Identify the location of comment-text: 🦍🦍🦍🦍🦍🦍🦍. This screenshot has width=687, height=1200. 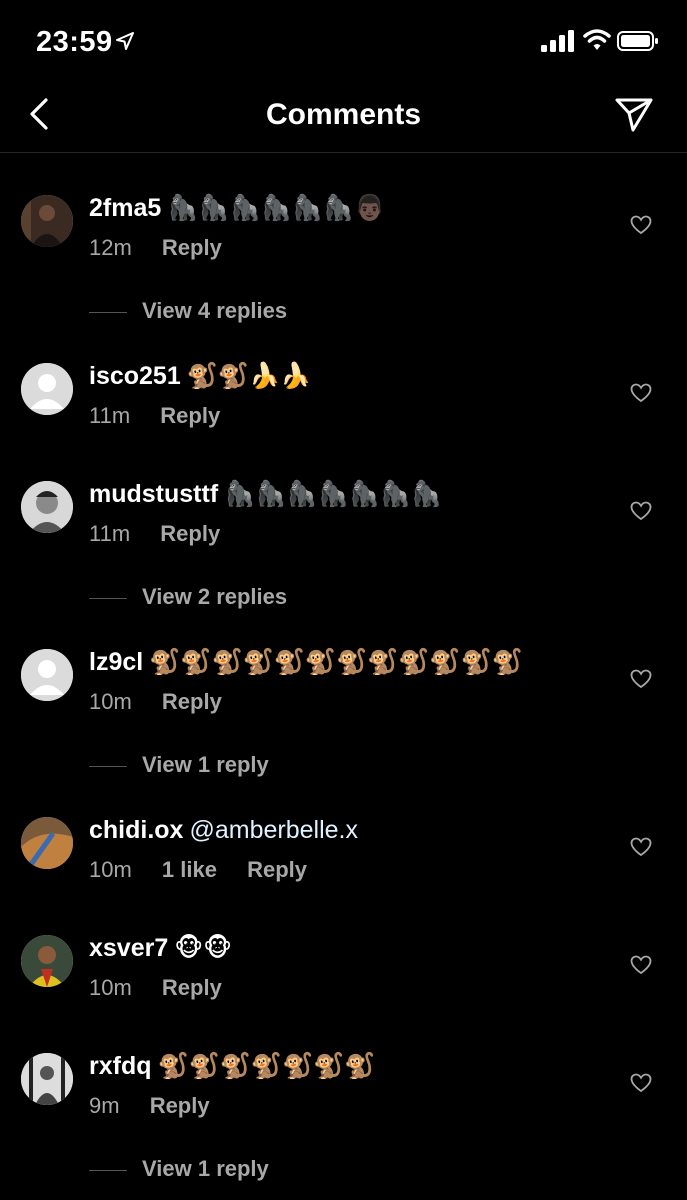
(333, 494).